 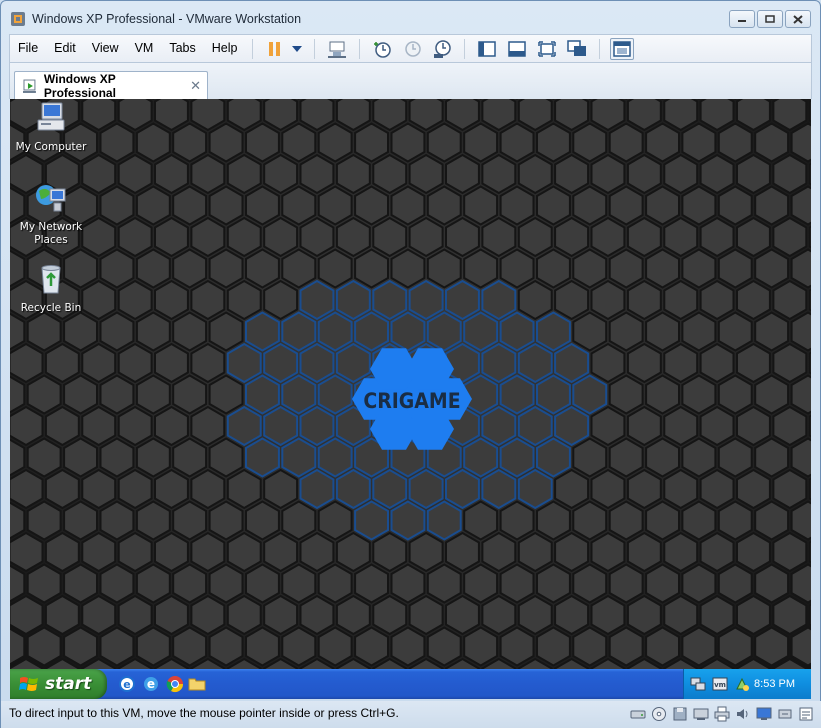 I want to click on desktop-icon-my-network-places: My Network Places, so click(x=51, y=214).